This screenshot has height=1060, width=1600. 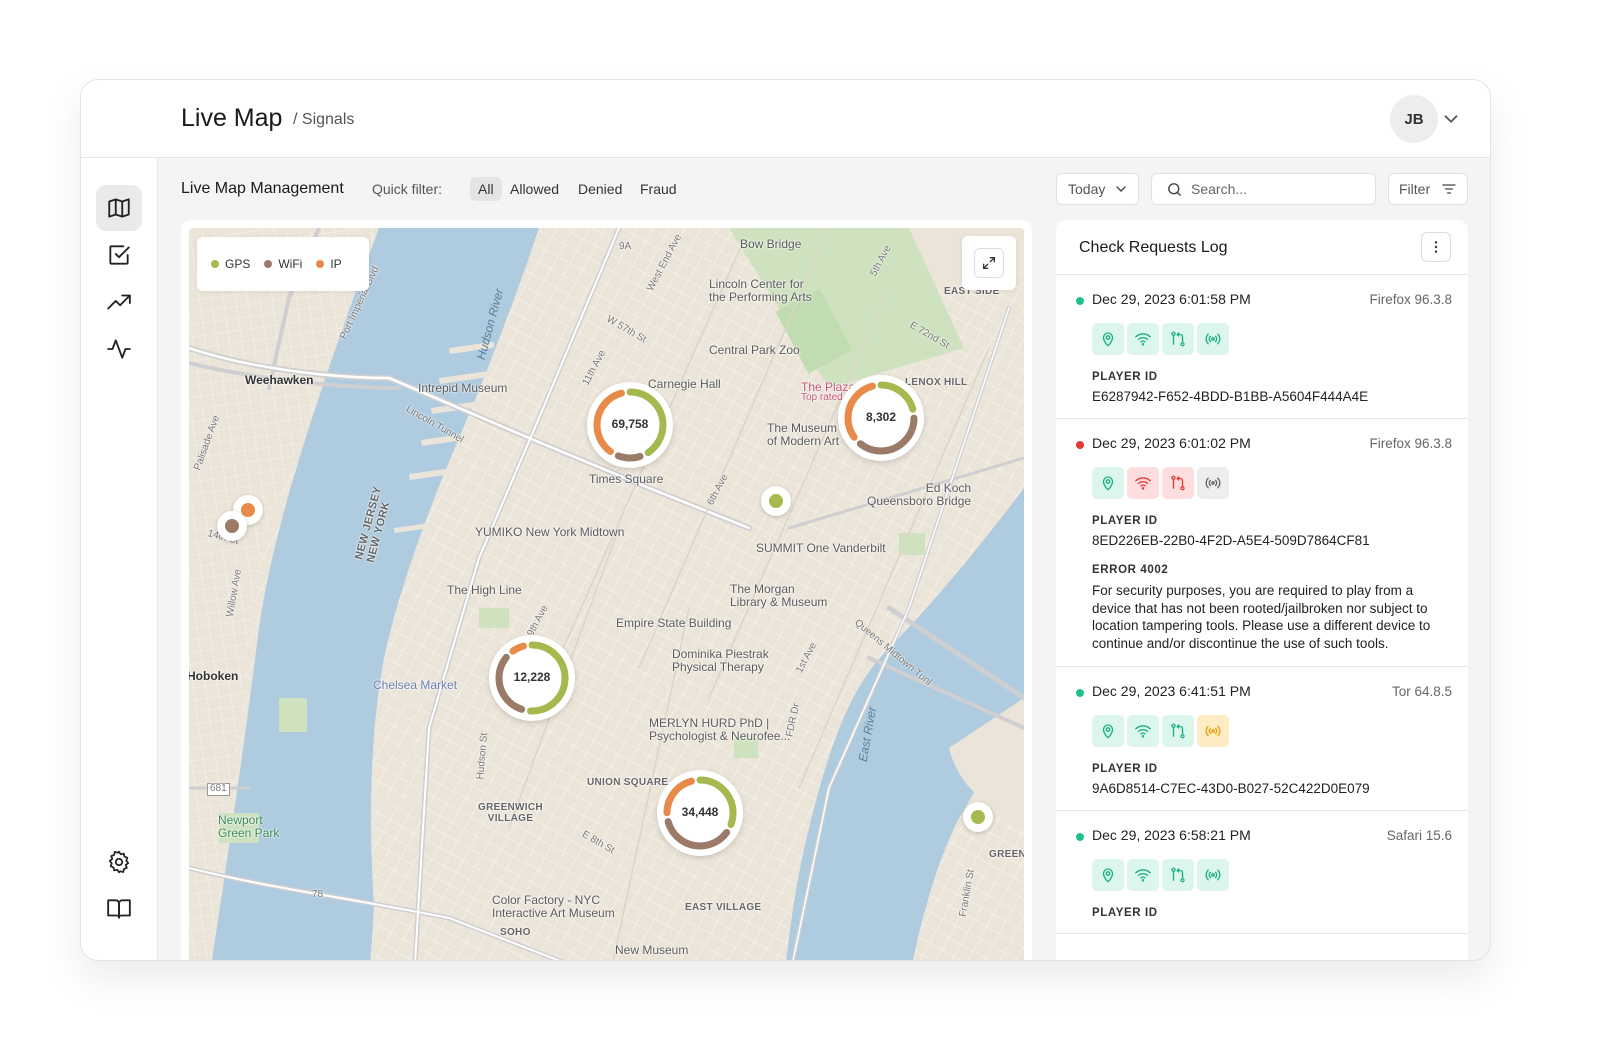 What do you see at coordinates (119, 302) in the screenshot?
I see `sidebar-item-analytics` at bounding box center [119, 302].